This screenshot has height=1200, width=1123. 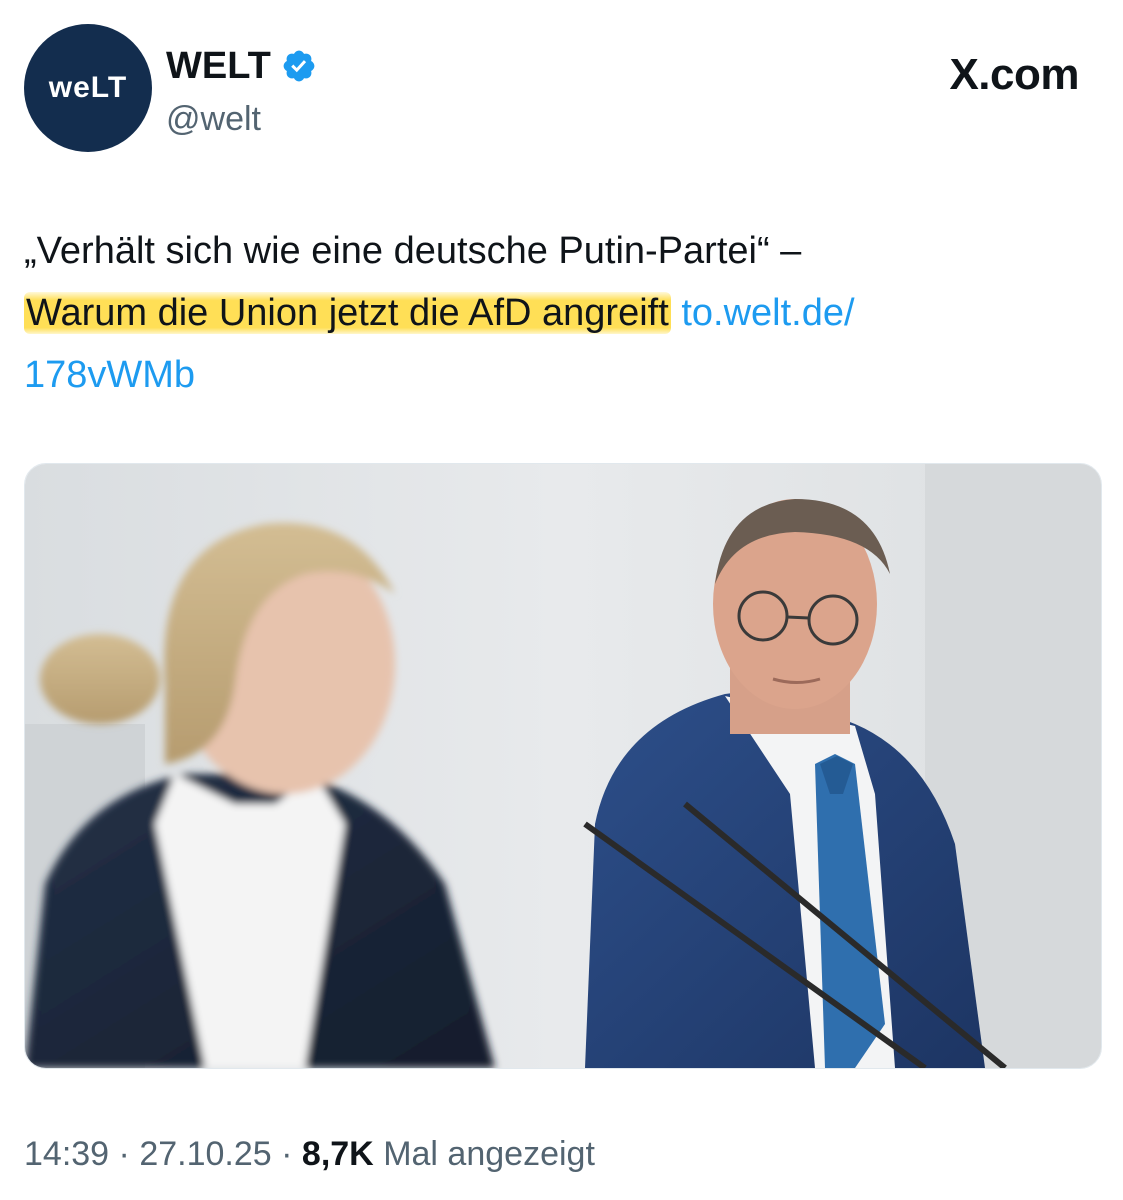 What do you see at coordinates (1014, 74) in the screenshot?
I see `x-brand-label: X.com` at bounding box center [1014, 74].